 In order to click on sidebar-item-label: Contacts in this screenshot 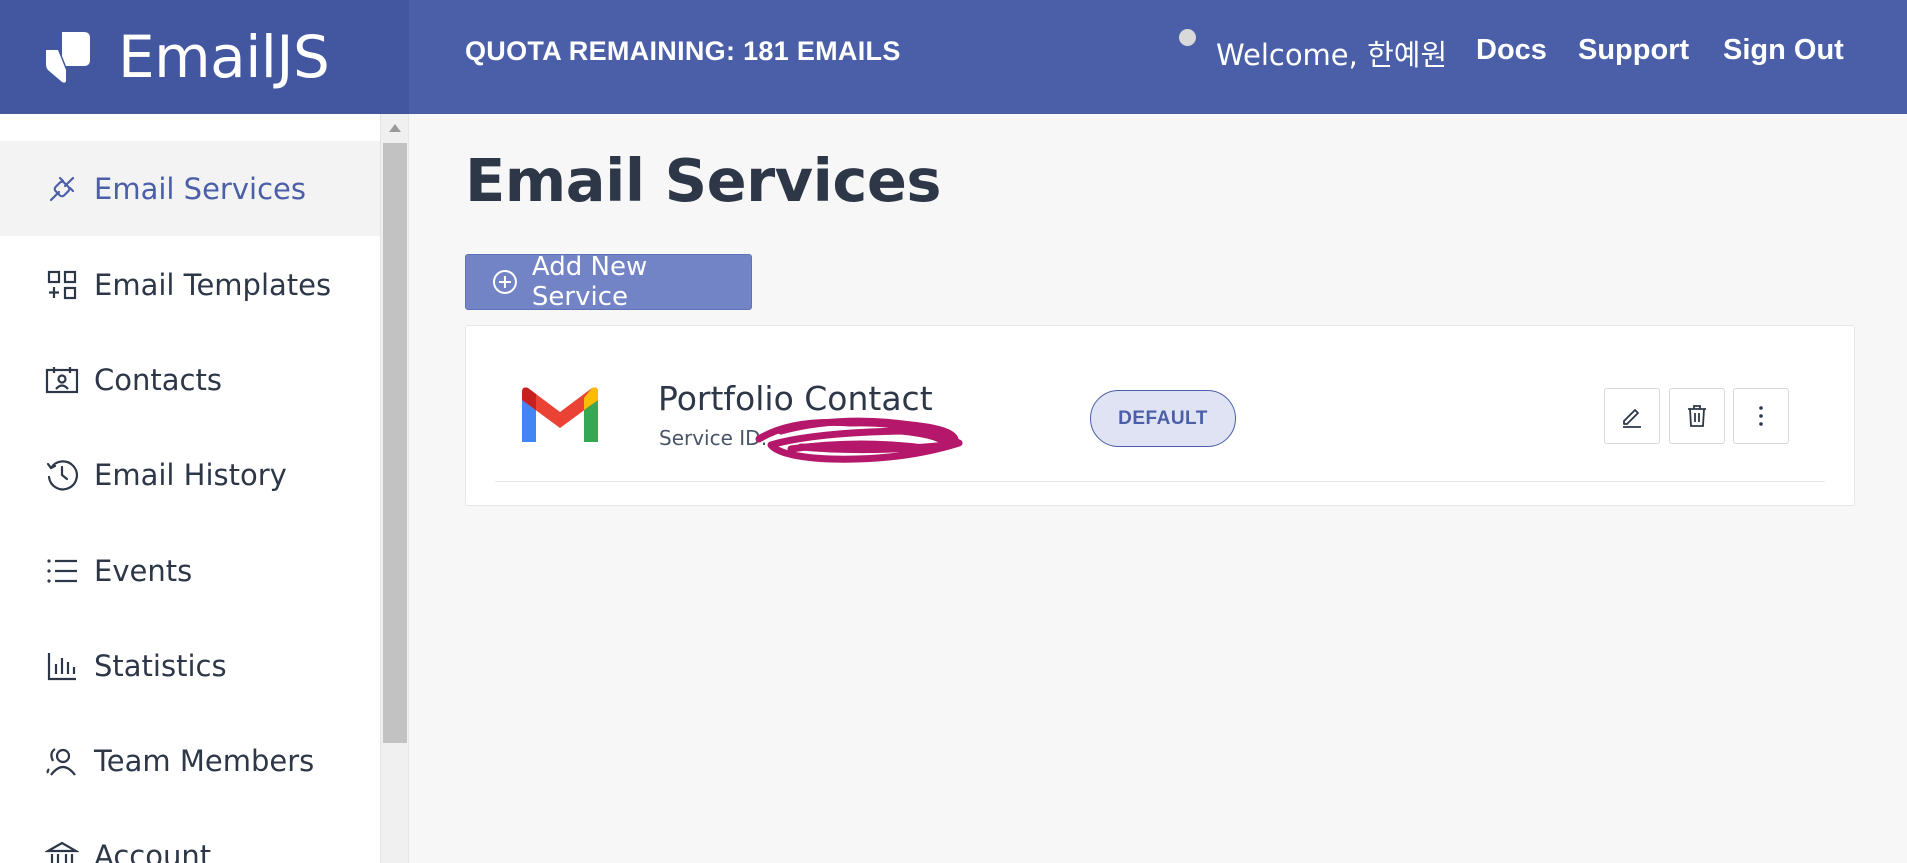, I will do `click(158, 379)`.